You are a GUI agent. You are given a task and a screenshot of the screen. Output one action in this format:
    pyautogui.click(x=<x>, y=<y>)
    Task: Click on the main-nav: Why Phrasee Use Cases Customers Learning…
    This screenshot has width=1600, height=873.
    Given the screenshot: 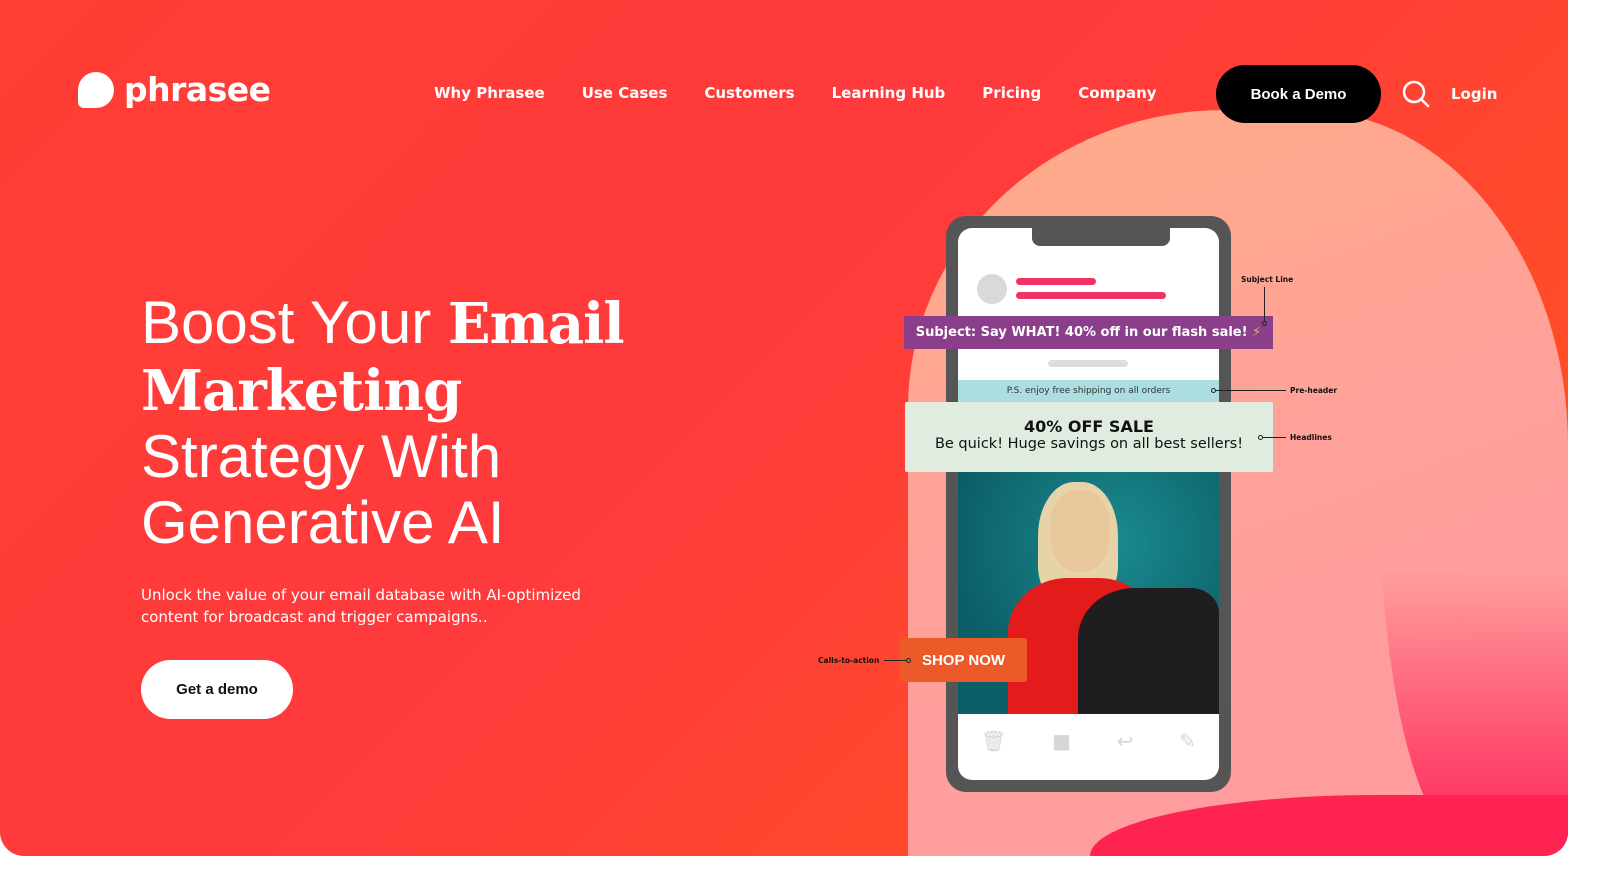 What is the action you would take?
    pyautogui.click(x=795, y=93)
    